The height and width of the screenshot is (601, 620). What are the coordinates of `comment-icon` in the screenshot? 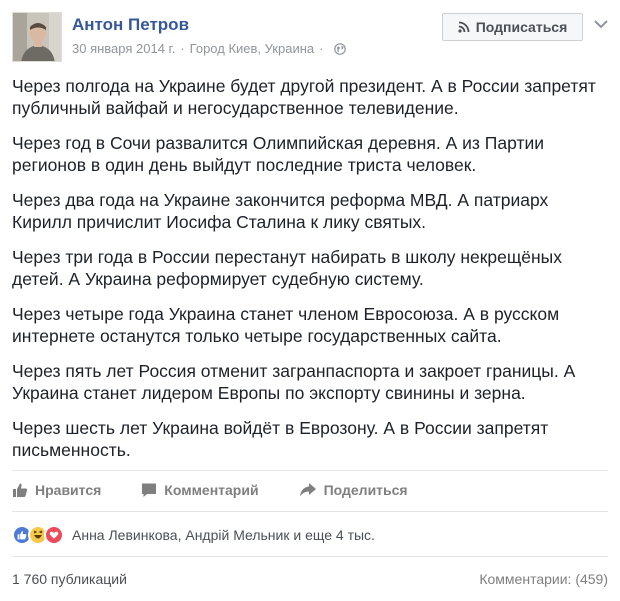 It's located at (149, 490).